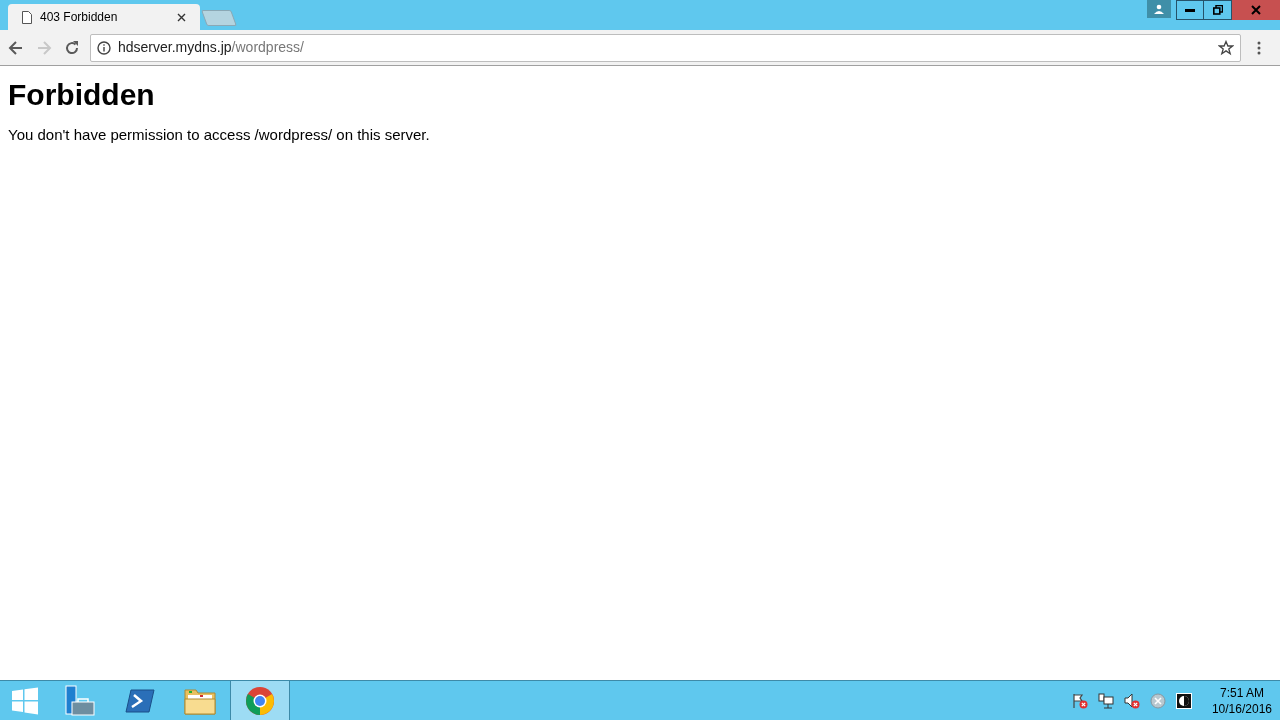  I want to click on error-message: You don't have permission to access /wordpress/ on this server., so click(219, 134).